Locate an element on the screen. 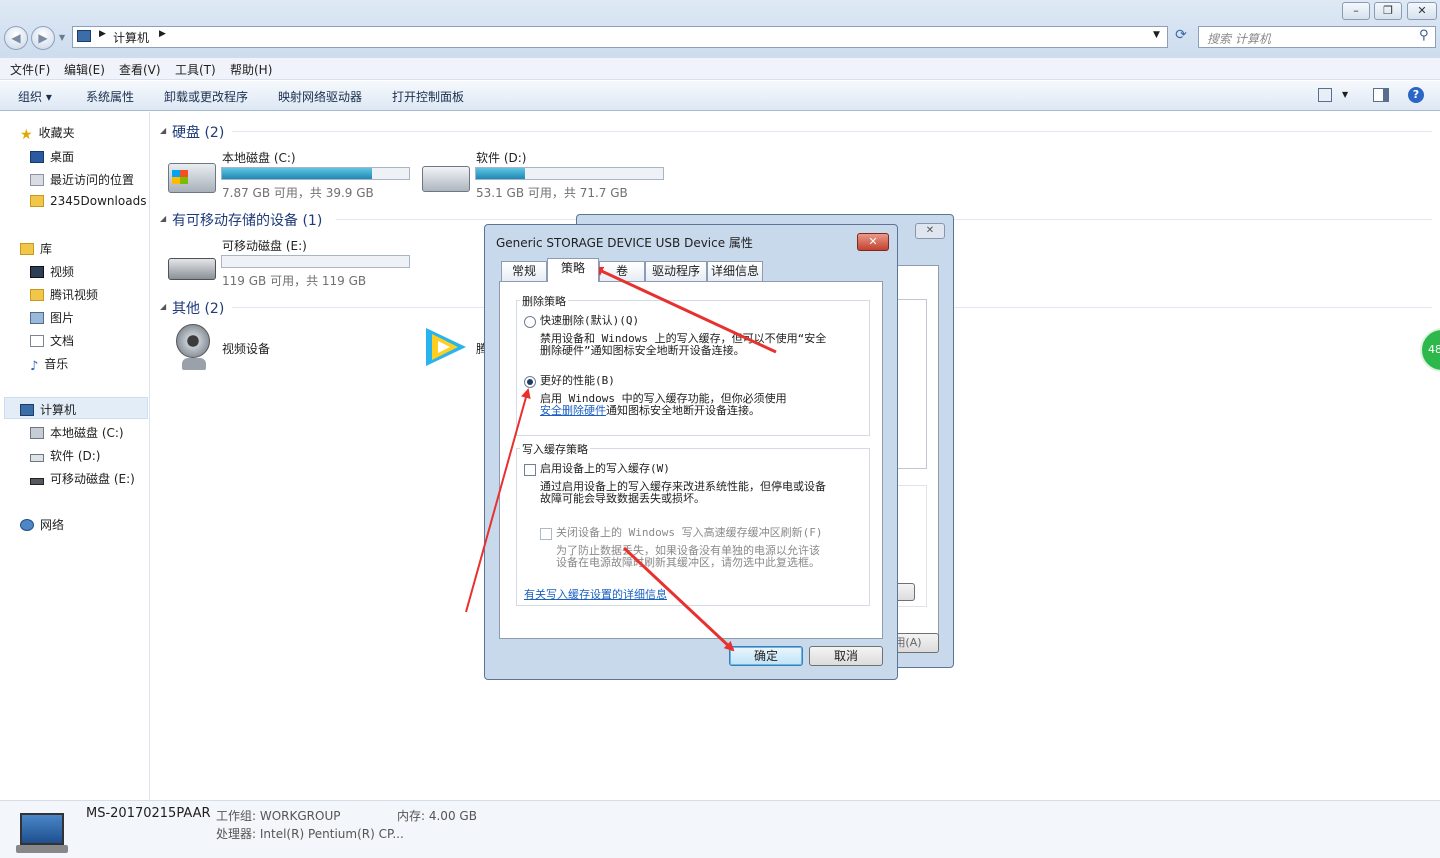 This screenshot has width=1440, height=858. enable-write-cache-checkbox is located at coordinates (530, 470).